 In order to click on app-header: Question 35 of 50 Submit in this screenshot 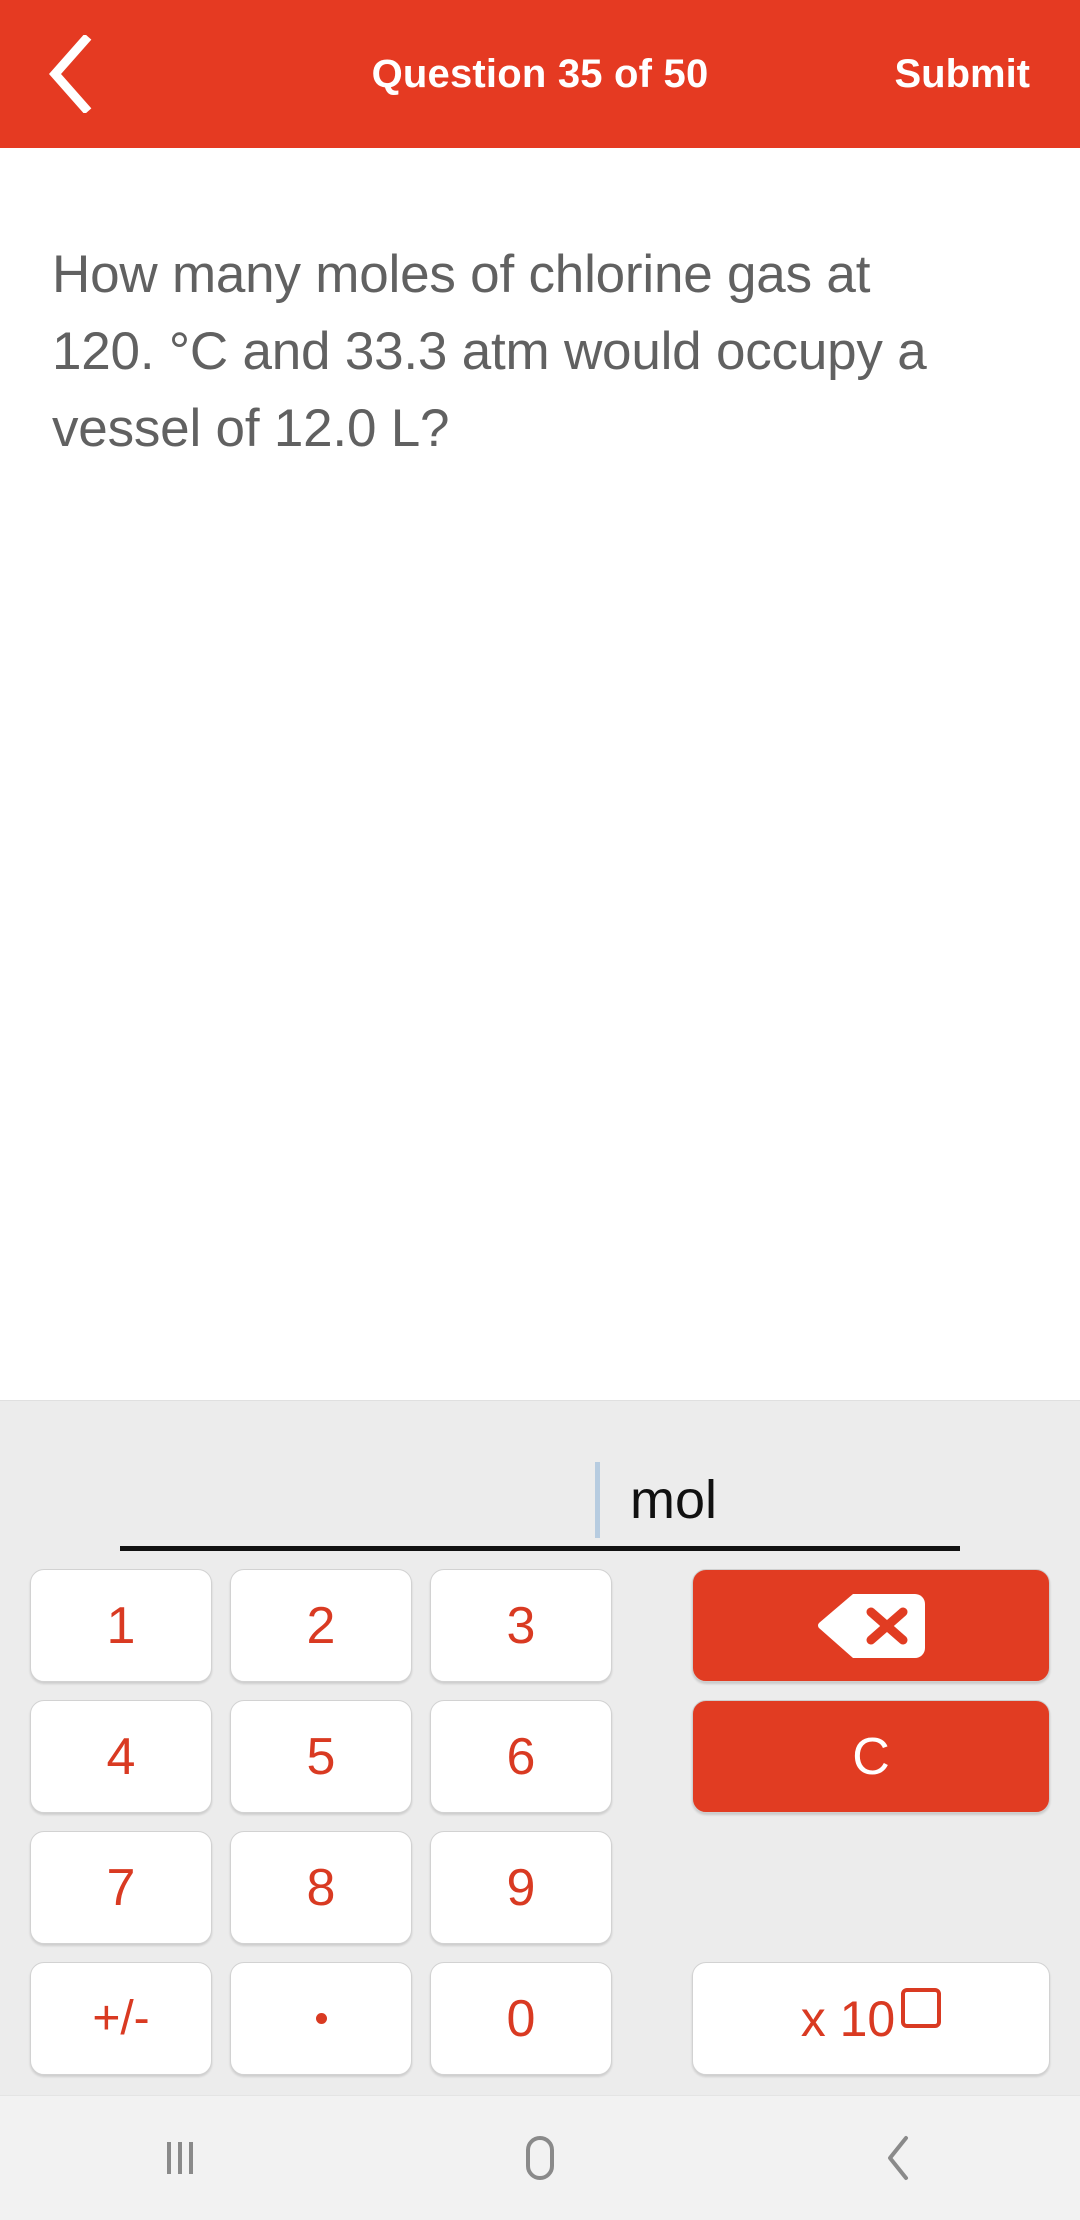, I will do `click(540, 74)`.